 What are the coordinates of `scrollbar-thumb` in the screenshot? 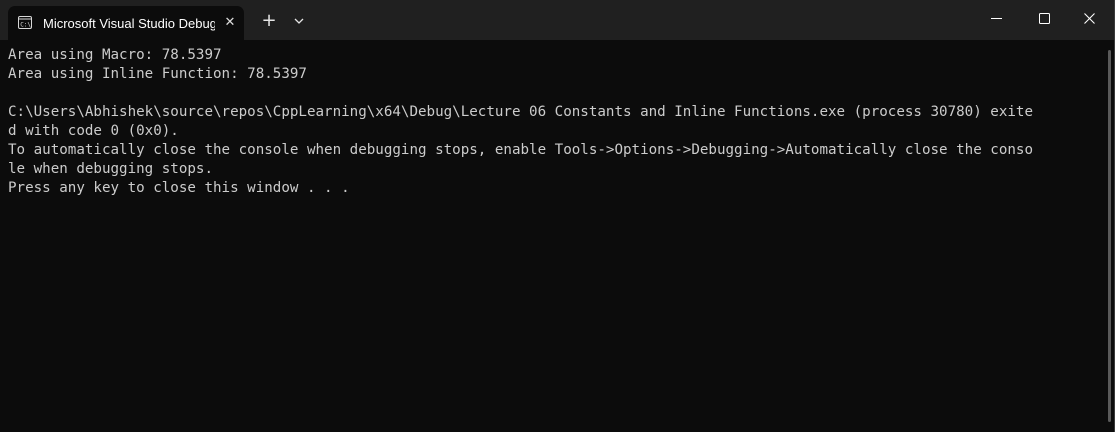 It's located at (1109, 236).